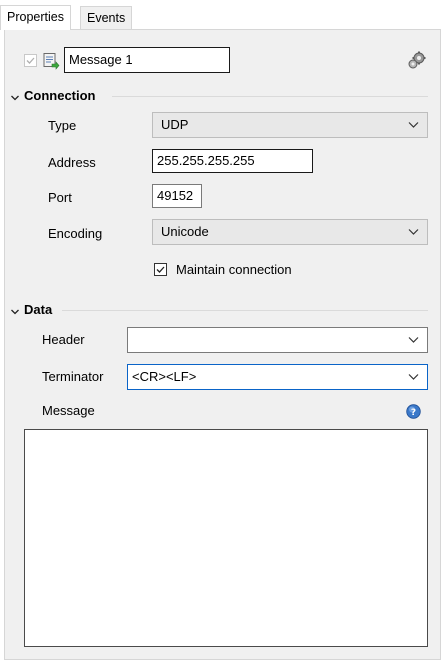  What do you see at coordinates (106, 18) in the screenshot?
I see `tab-events: Events` at bounding box center [106, 18].